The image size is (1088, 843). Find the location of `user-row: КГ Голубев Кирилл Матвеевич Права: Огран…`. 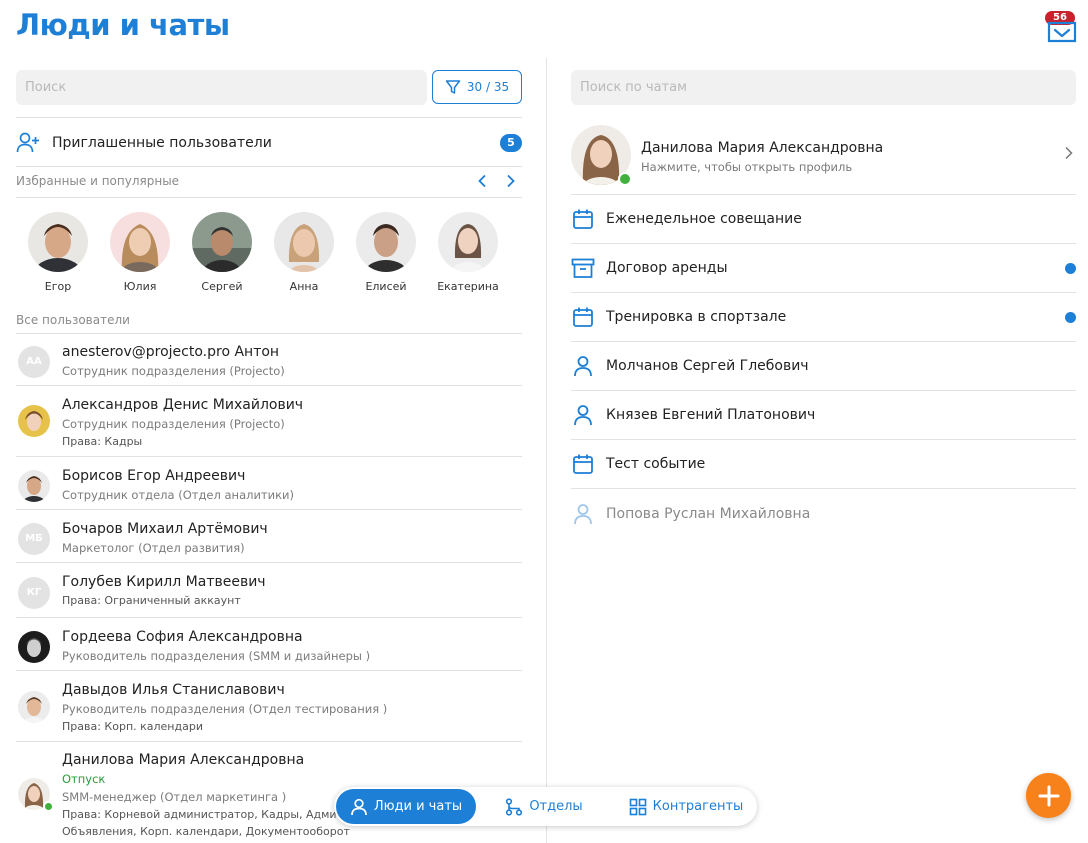

user-row: КГ Голубев Кирилл Матвеевич Права: Огран… is located at coordinates (269, 590).